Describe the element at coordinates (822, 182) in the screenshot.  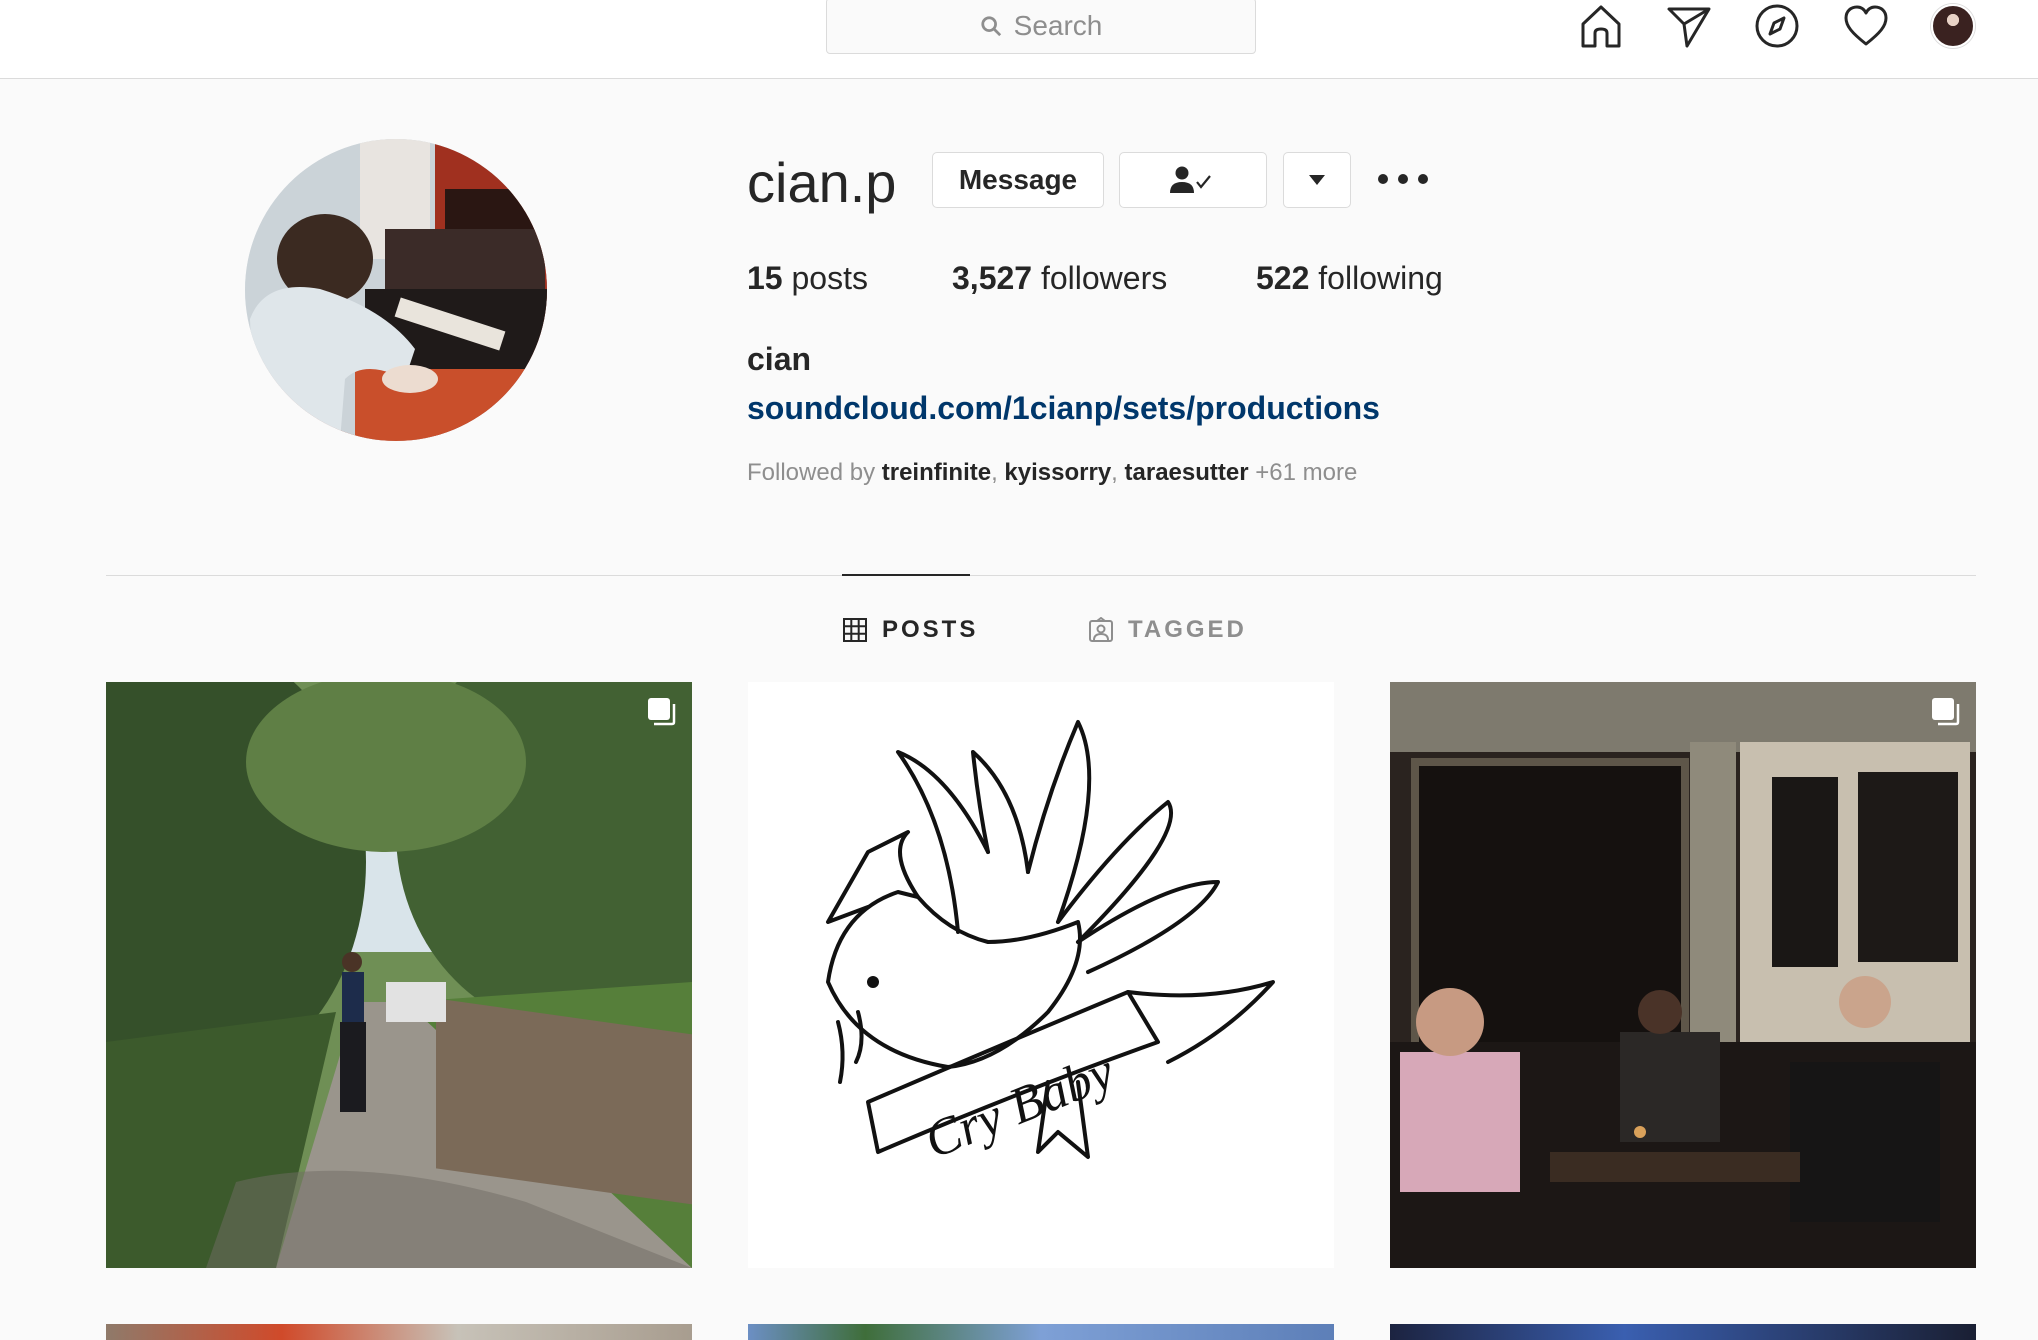
I see `profile-username: cian.p` at that location.